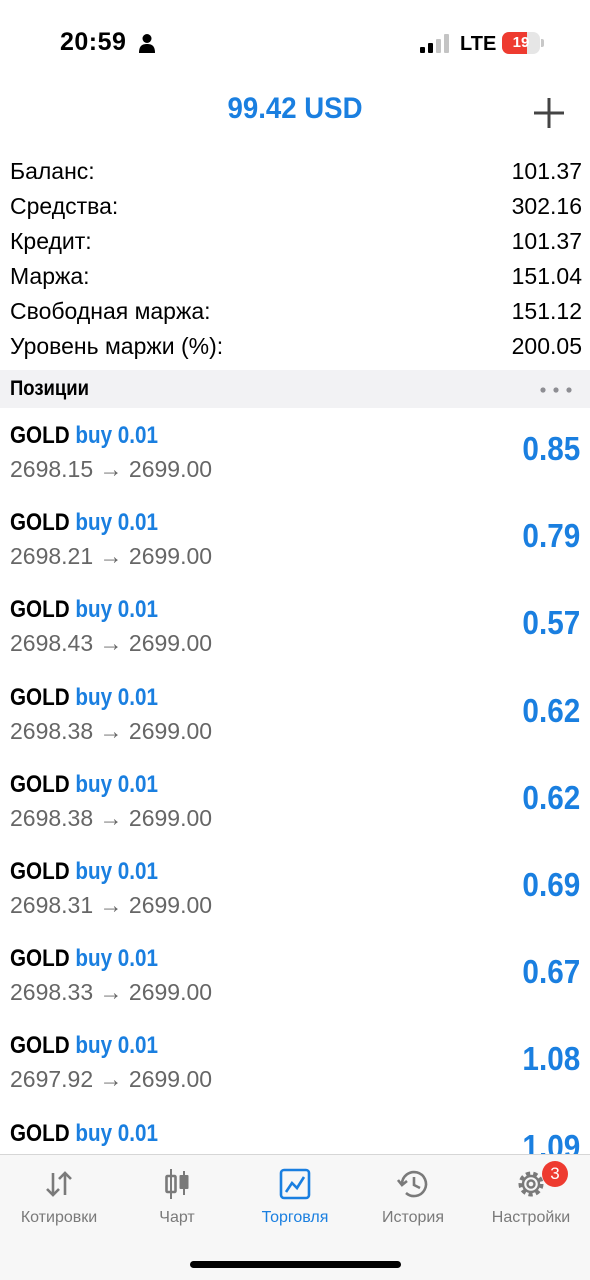  I want to click on position-prices: 2698.43 → 2699.00, so click(111, 643).